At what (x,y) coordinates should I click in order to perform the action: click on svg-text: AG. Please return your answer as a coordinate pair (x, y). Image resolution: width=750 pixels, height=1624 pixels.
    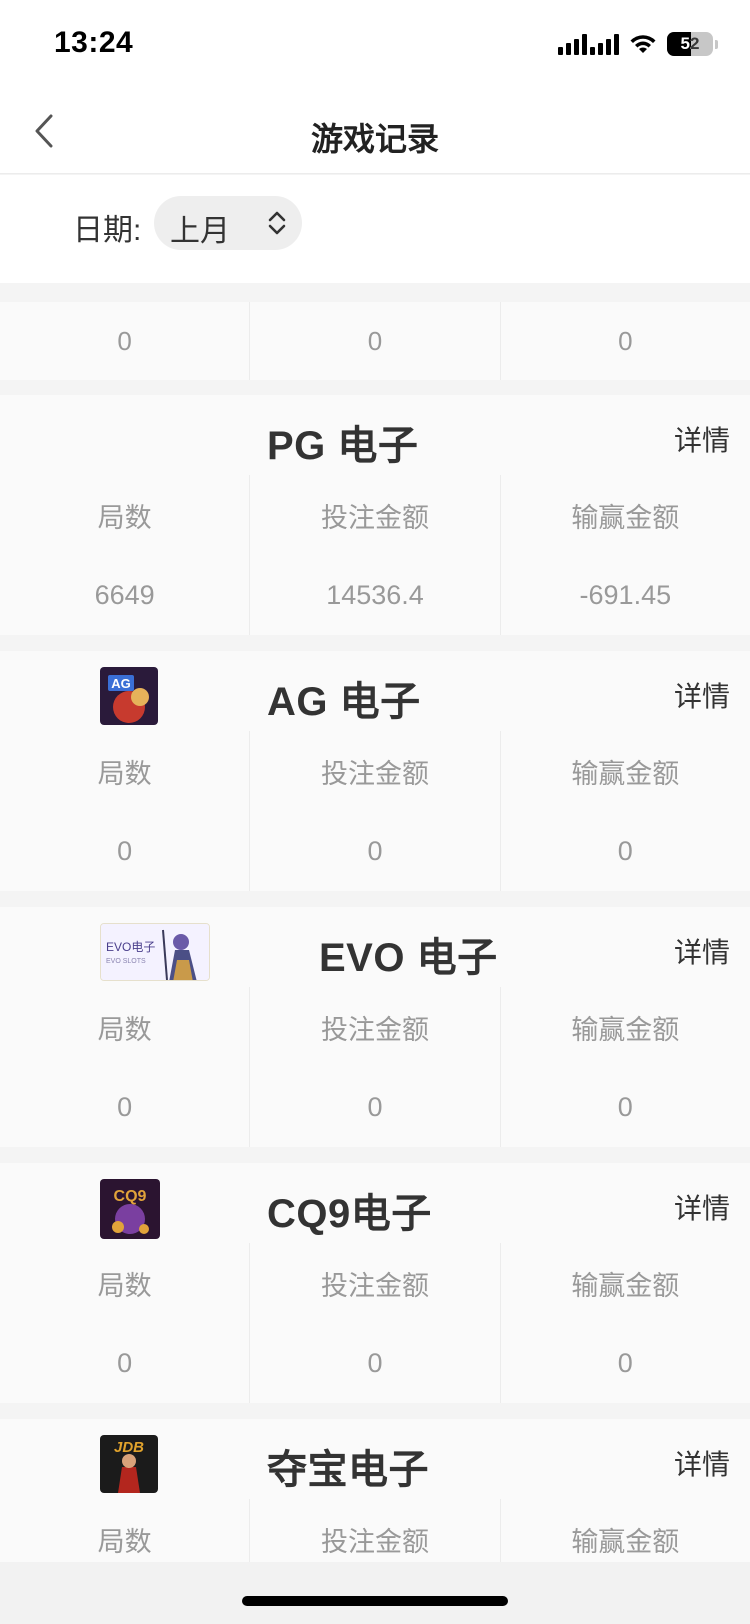
    Looking at the image, I should click on (121, 683).